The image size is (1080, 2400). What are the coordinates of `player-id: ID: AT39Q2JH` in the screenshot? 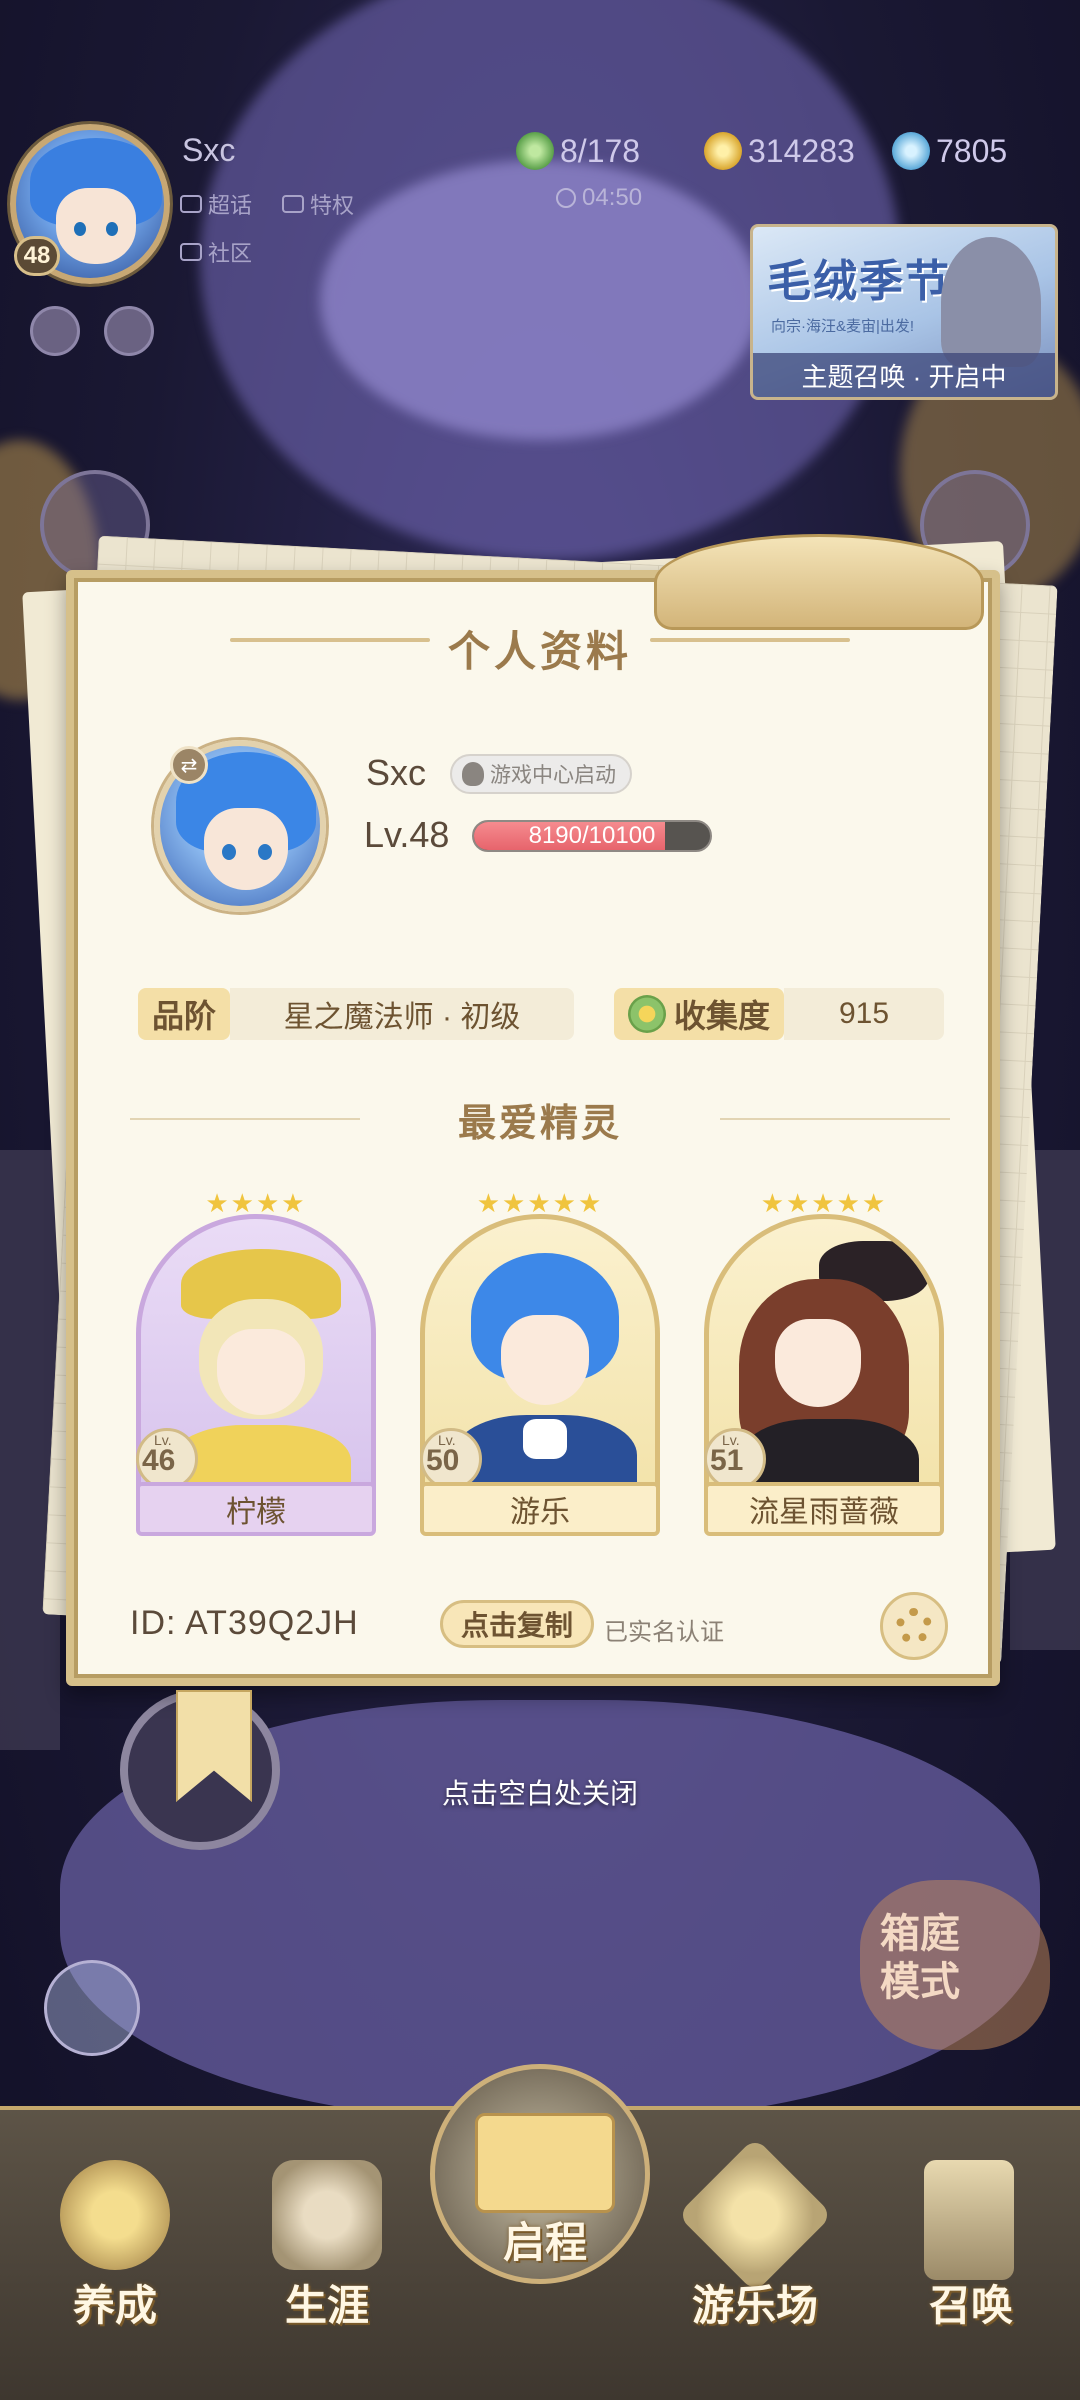 It's located at (244, 1623).